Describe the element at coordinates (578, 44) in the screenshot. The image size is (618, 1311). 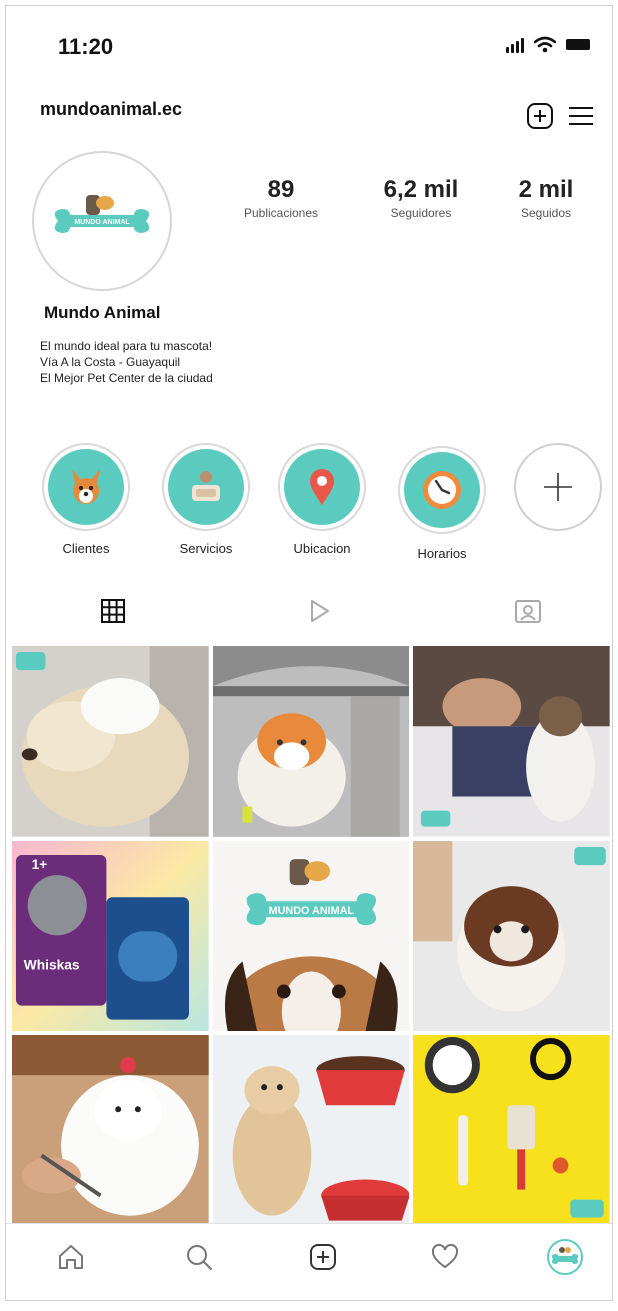
I see `battery-icon` at that location.